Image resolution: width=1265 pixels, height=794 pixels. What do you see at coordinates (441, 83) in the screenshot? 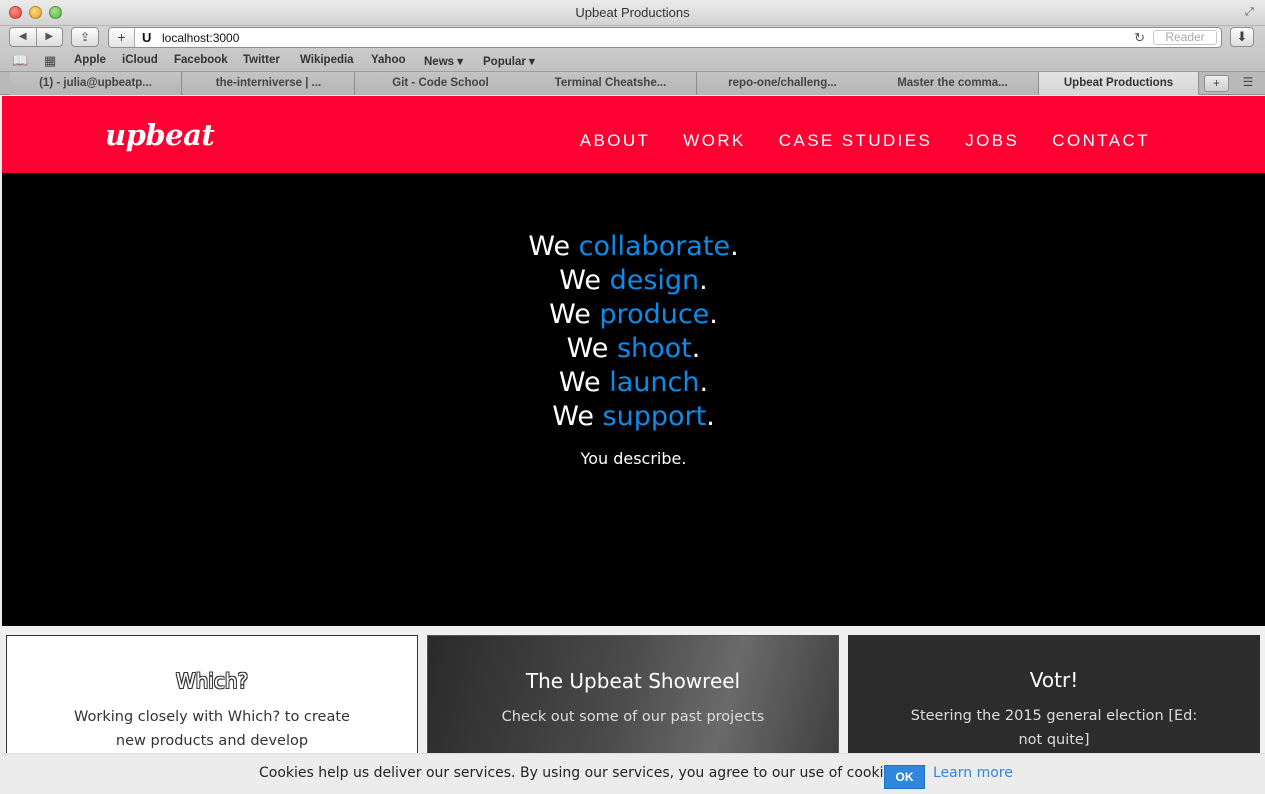
I see `tab-code-school: Git - Code School` at bounding box center [441, 83].